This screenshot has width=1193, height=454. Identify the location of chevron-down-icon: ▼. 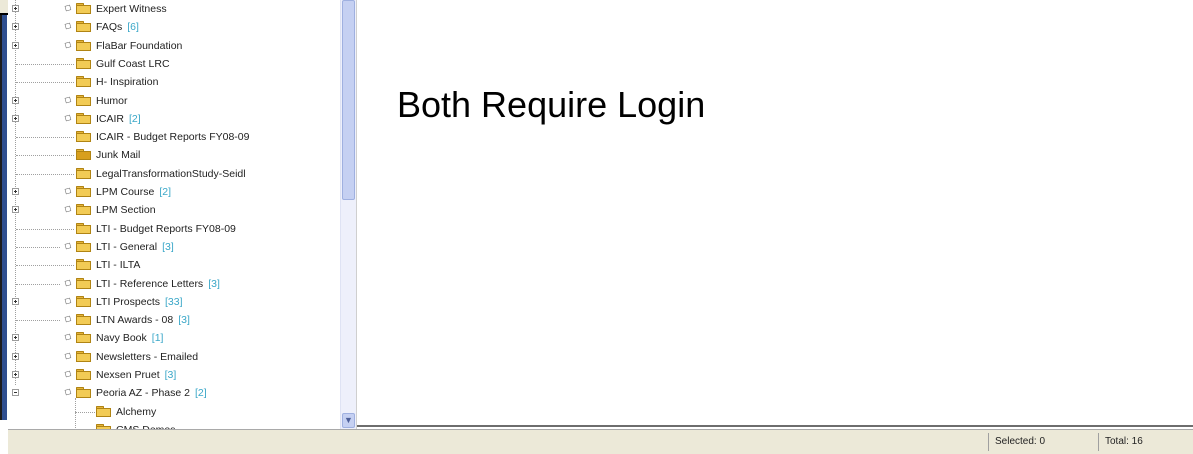
(348, 420).